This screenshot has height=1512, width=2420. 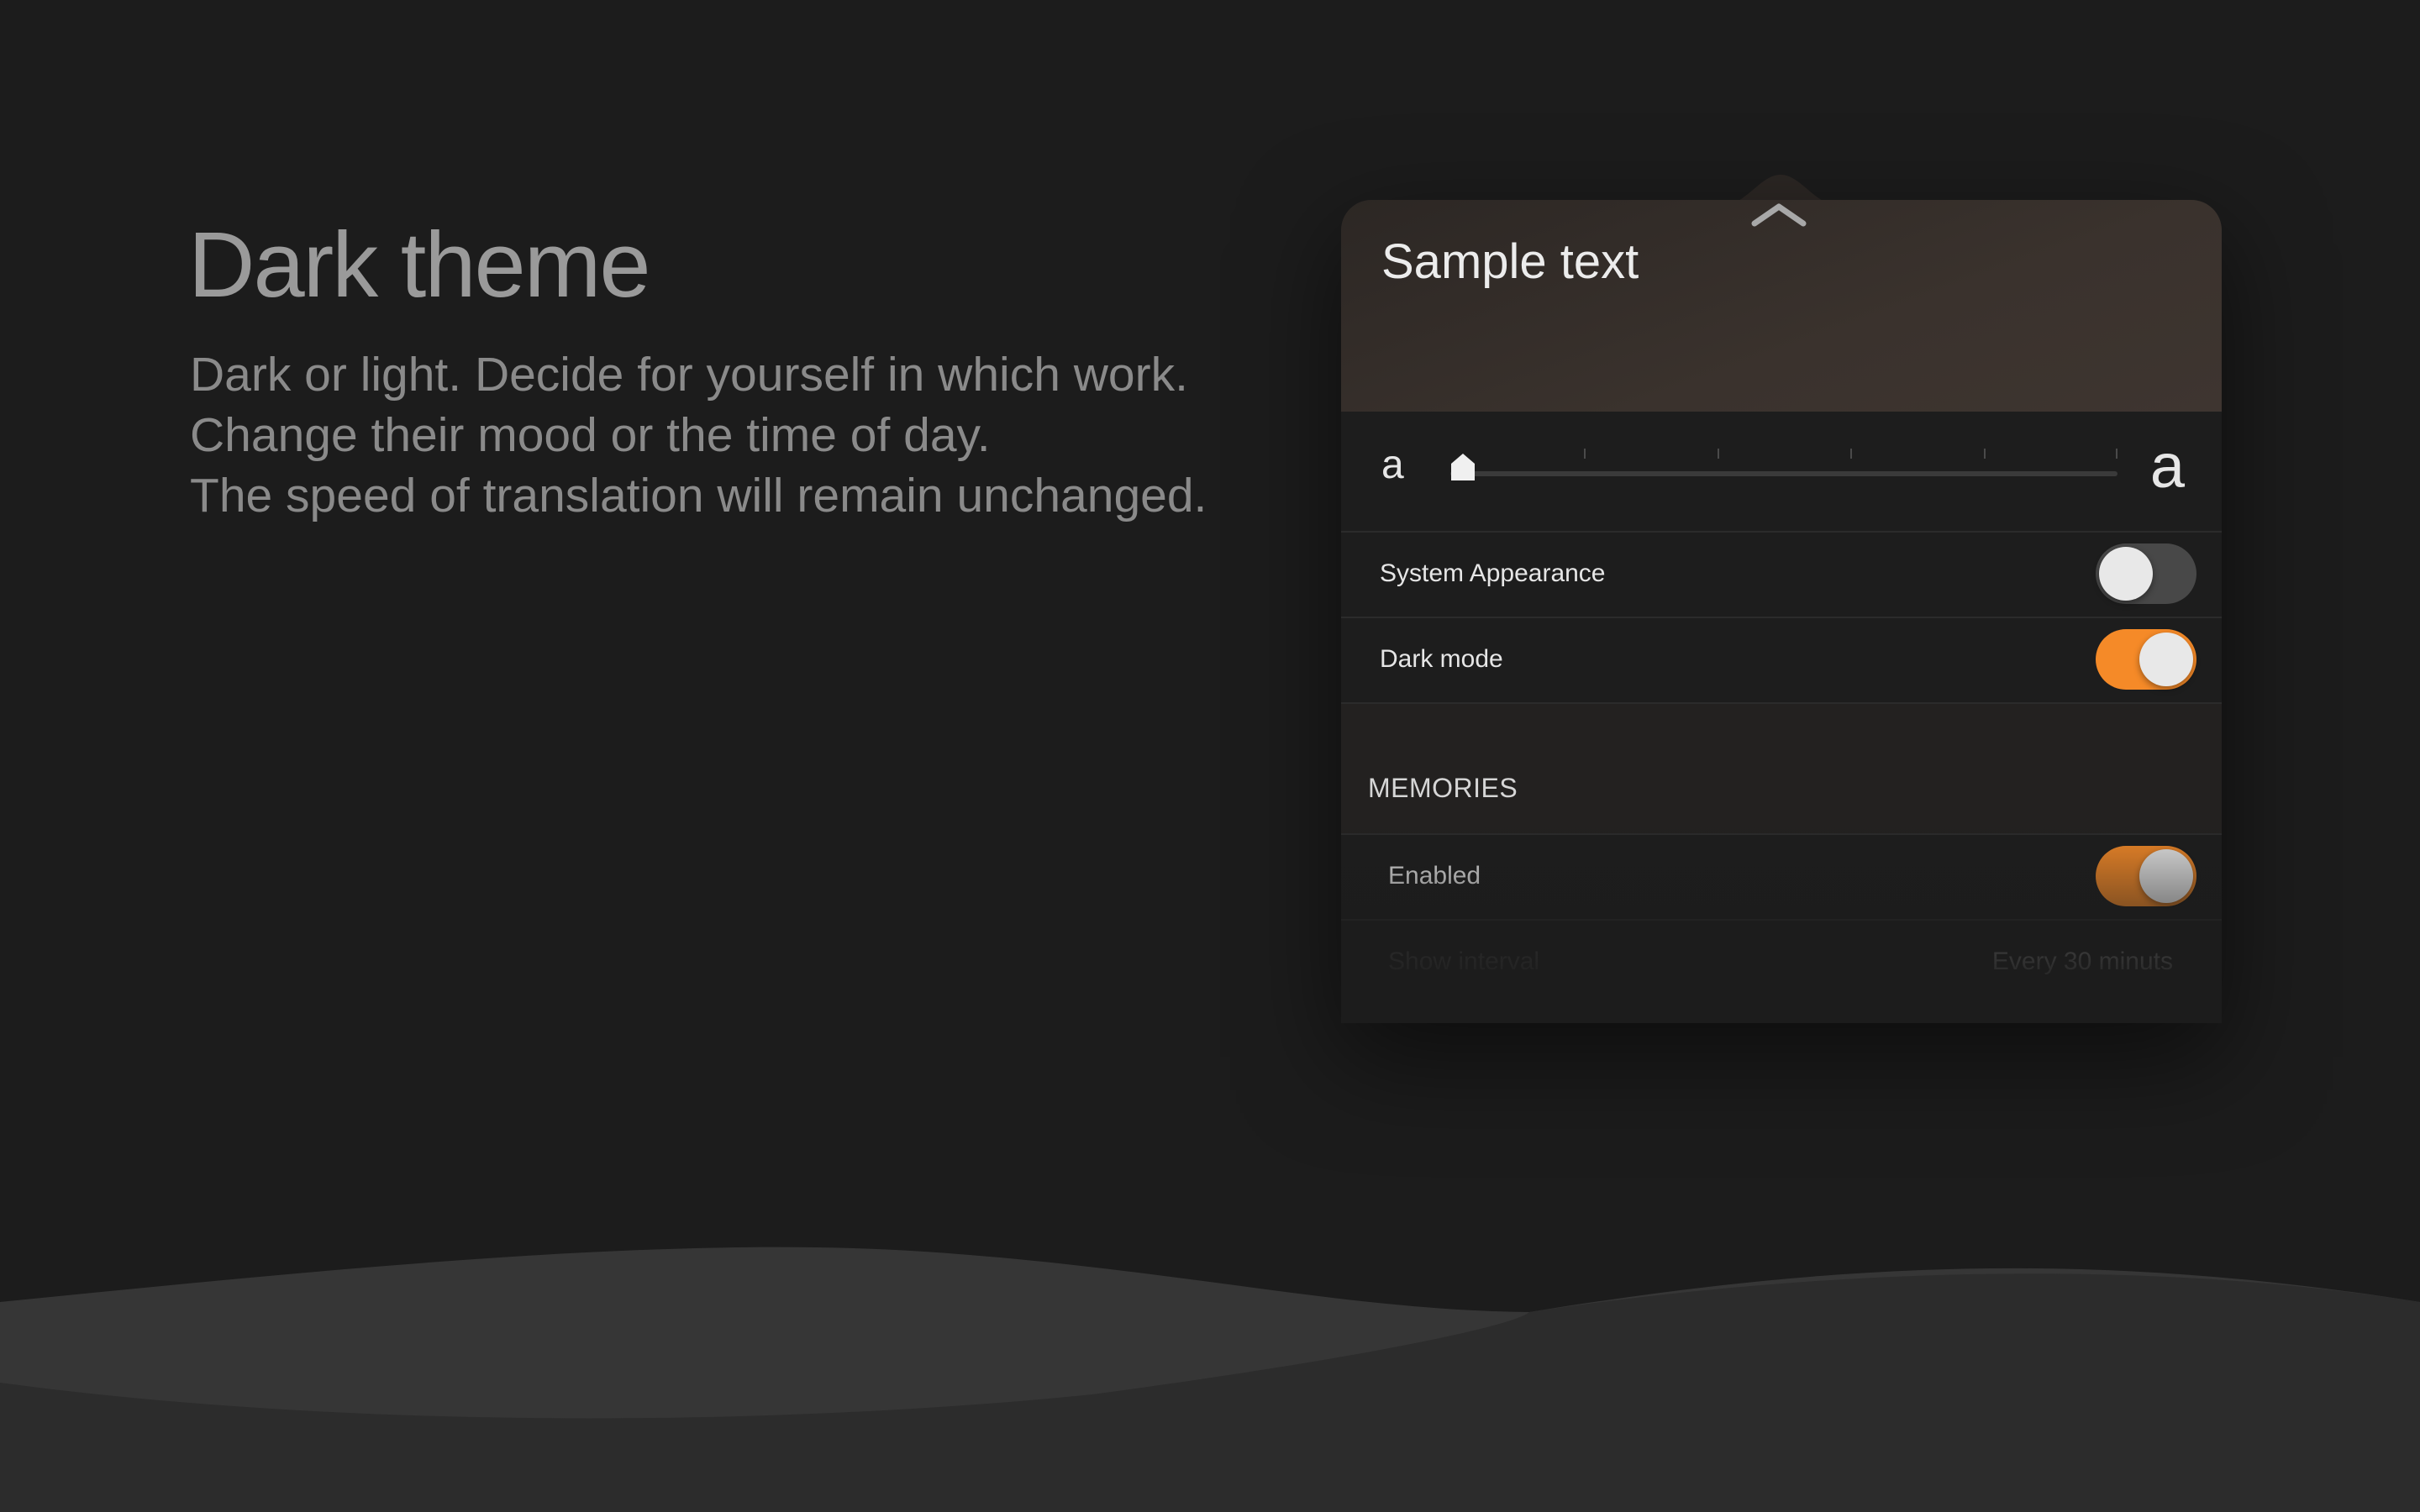 What do you see at coordinates (420, 265) in the screenshot?
I see `page-title: Dark theme` at bounding box center [420, 265].